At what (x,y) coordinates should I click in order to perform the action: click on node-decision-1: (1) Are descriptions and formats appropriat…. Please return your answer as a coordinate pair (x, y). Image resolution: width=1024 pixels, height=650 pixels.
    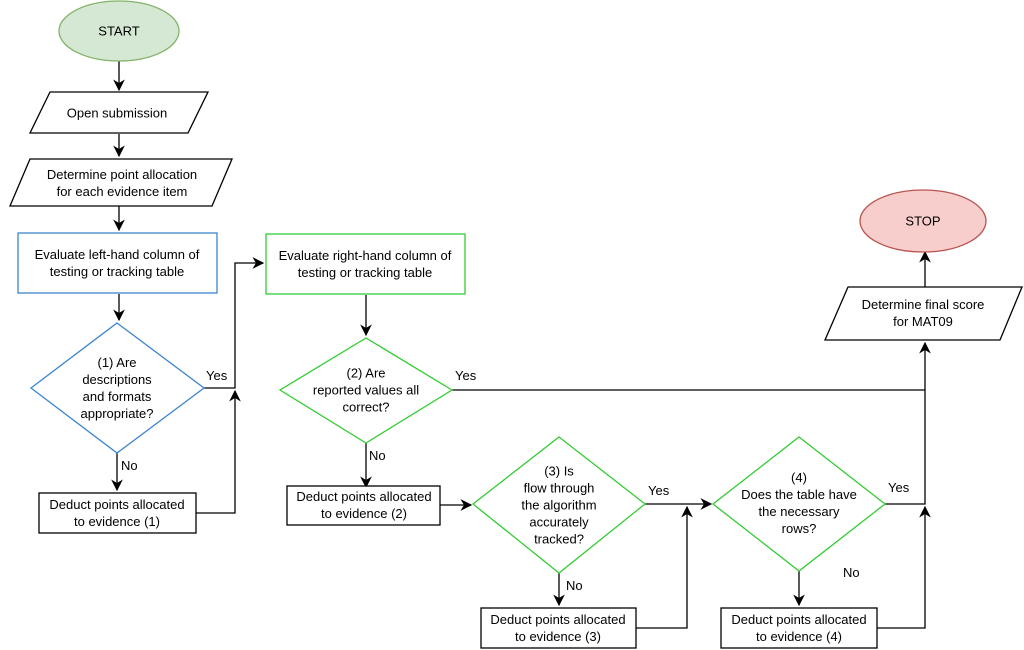
    Looking at the image, I should click on (117, 388).